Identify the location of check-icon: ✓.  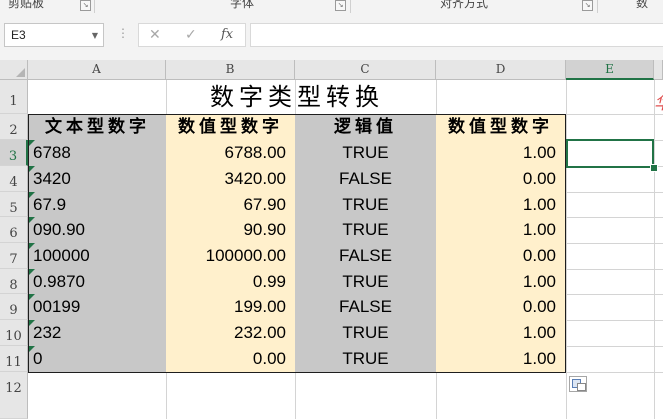
(191, 35).